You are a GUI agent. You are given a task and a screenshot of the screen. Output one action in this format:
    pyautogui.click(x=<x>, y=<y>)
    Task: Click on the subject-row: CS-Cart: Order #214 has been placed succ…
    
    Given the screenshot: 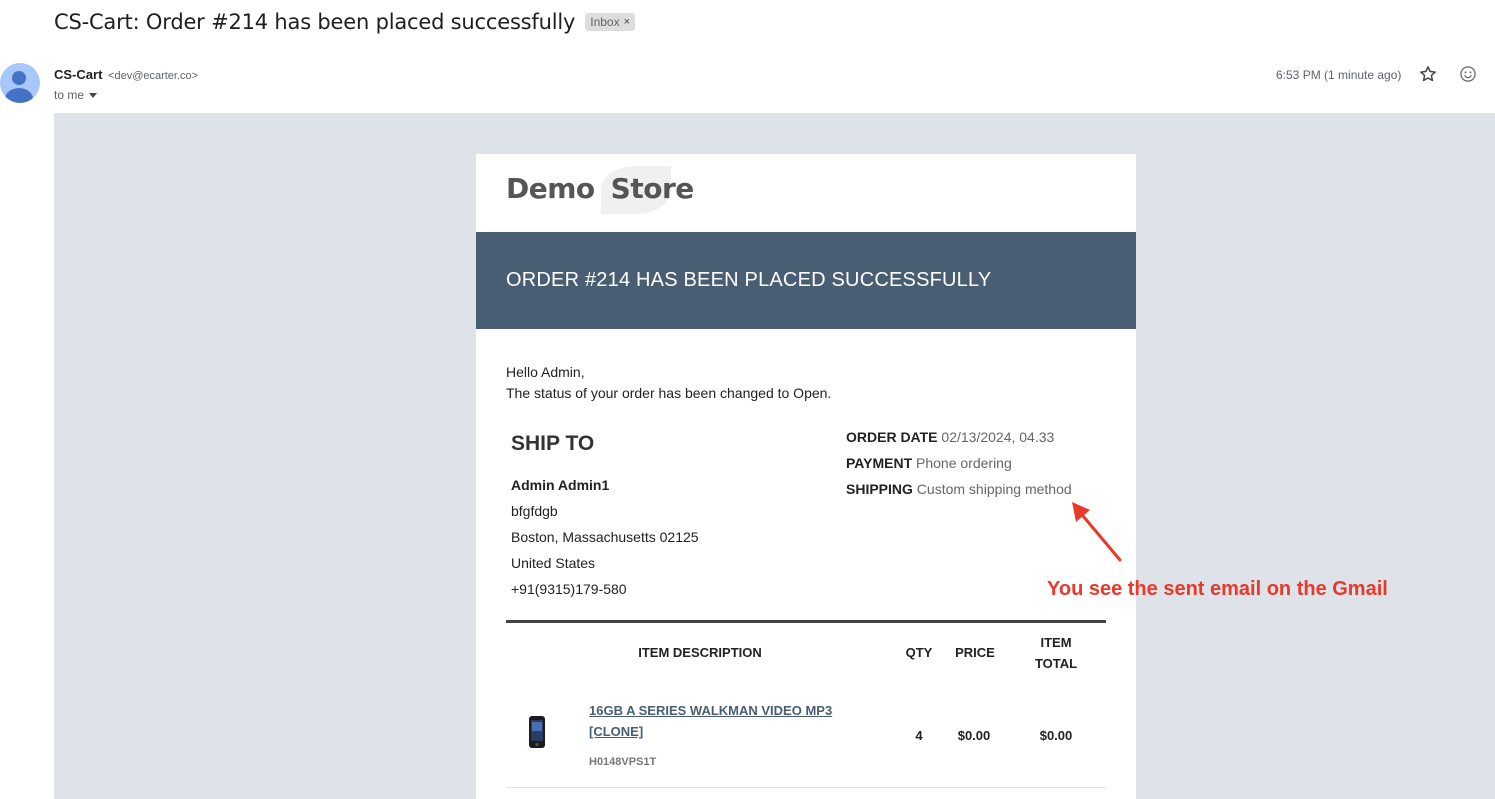 What is the action you would take?
    pyautogui.click(x=345, y=22)
    